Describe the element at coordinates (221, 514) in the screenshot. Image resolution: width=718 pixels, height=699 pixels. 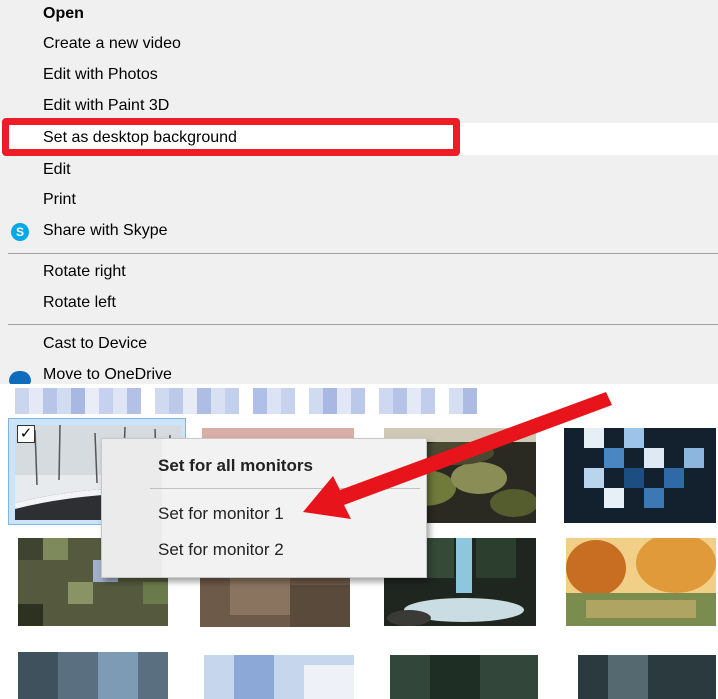
I see `submenu-item-monitor-1: Set for monitor 1` at that location.